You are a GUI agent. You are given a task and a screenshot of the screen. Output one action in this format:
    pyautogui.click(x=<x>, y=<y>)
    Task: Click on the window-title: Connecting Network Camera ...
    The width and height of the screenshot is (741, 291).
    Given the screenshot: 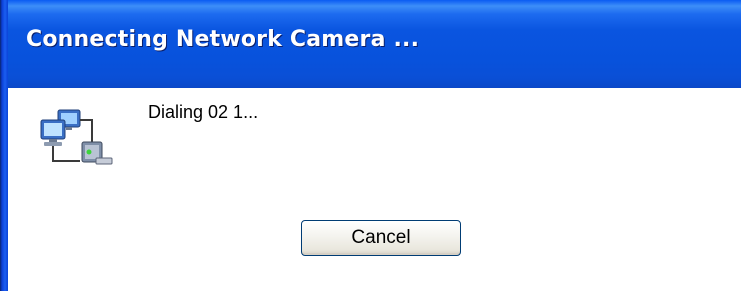 What is the action you would take?
    pyautogui.click(x=223, y=39)
    